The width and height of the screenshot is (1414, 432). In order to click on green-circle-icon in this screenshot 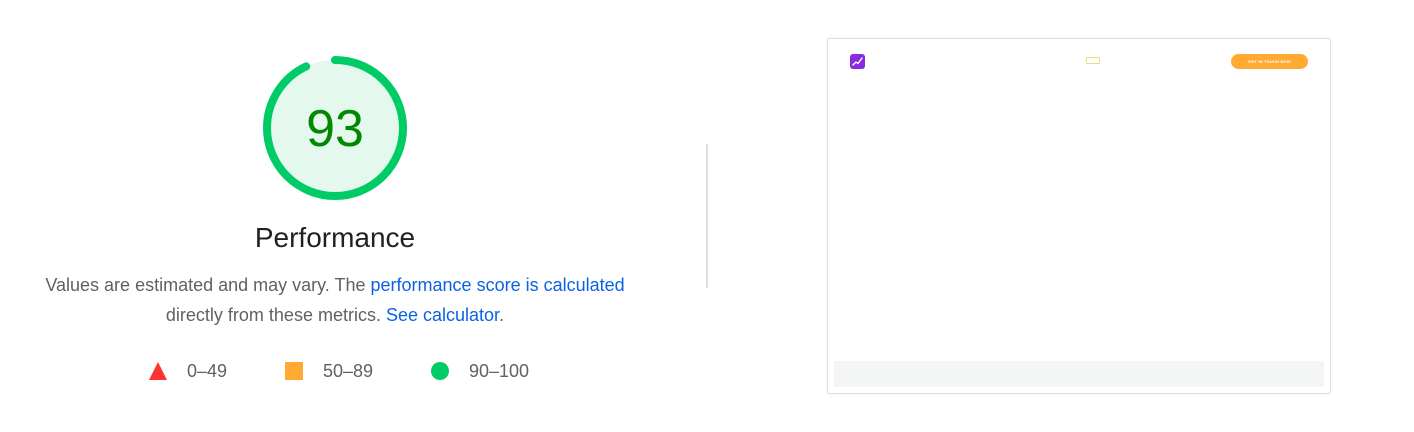, I will do `click(440, 371)`.